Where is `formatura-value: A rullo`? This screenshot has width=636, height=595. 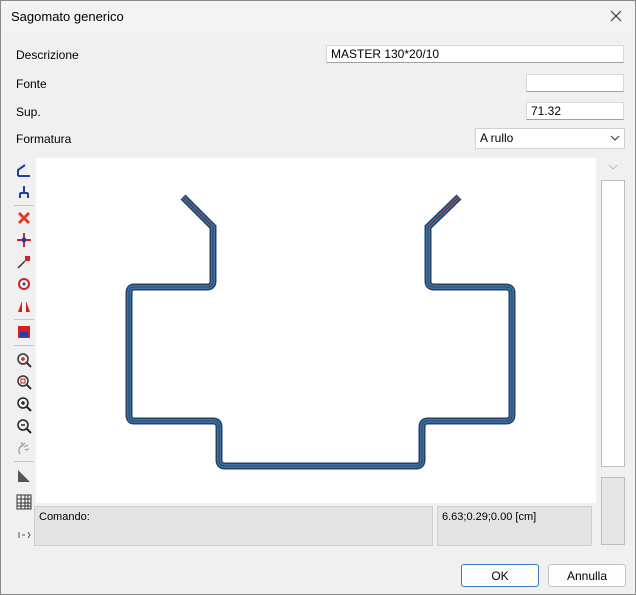 formatura-value: A rullo is located at coordinates (497, 138).